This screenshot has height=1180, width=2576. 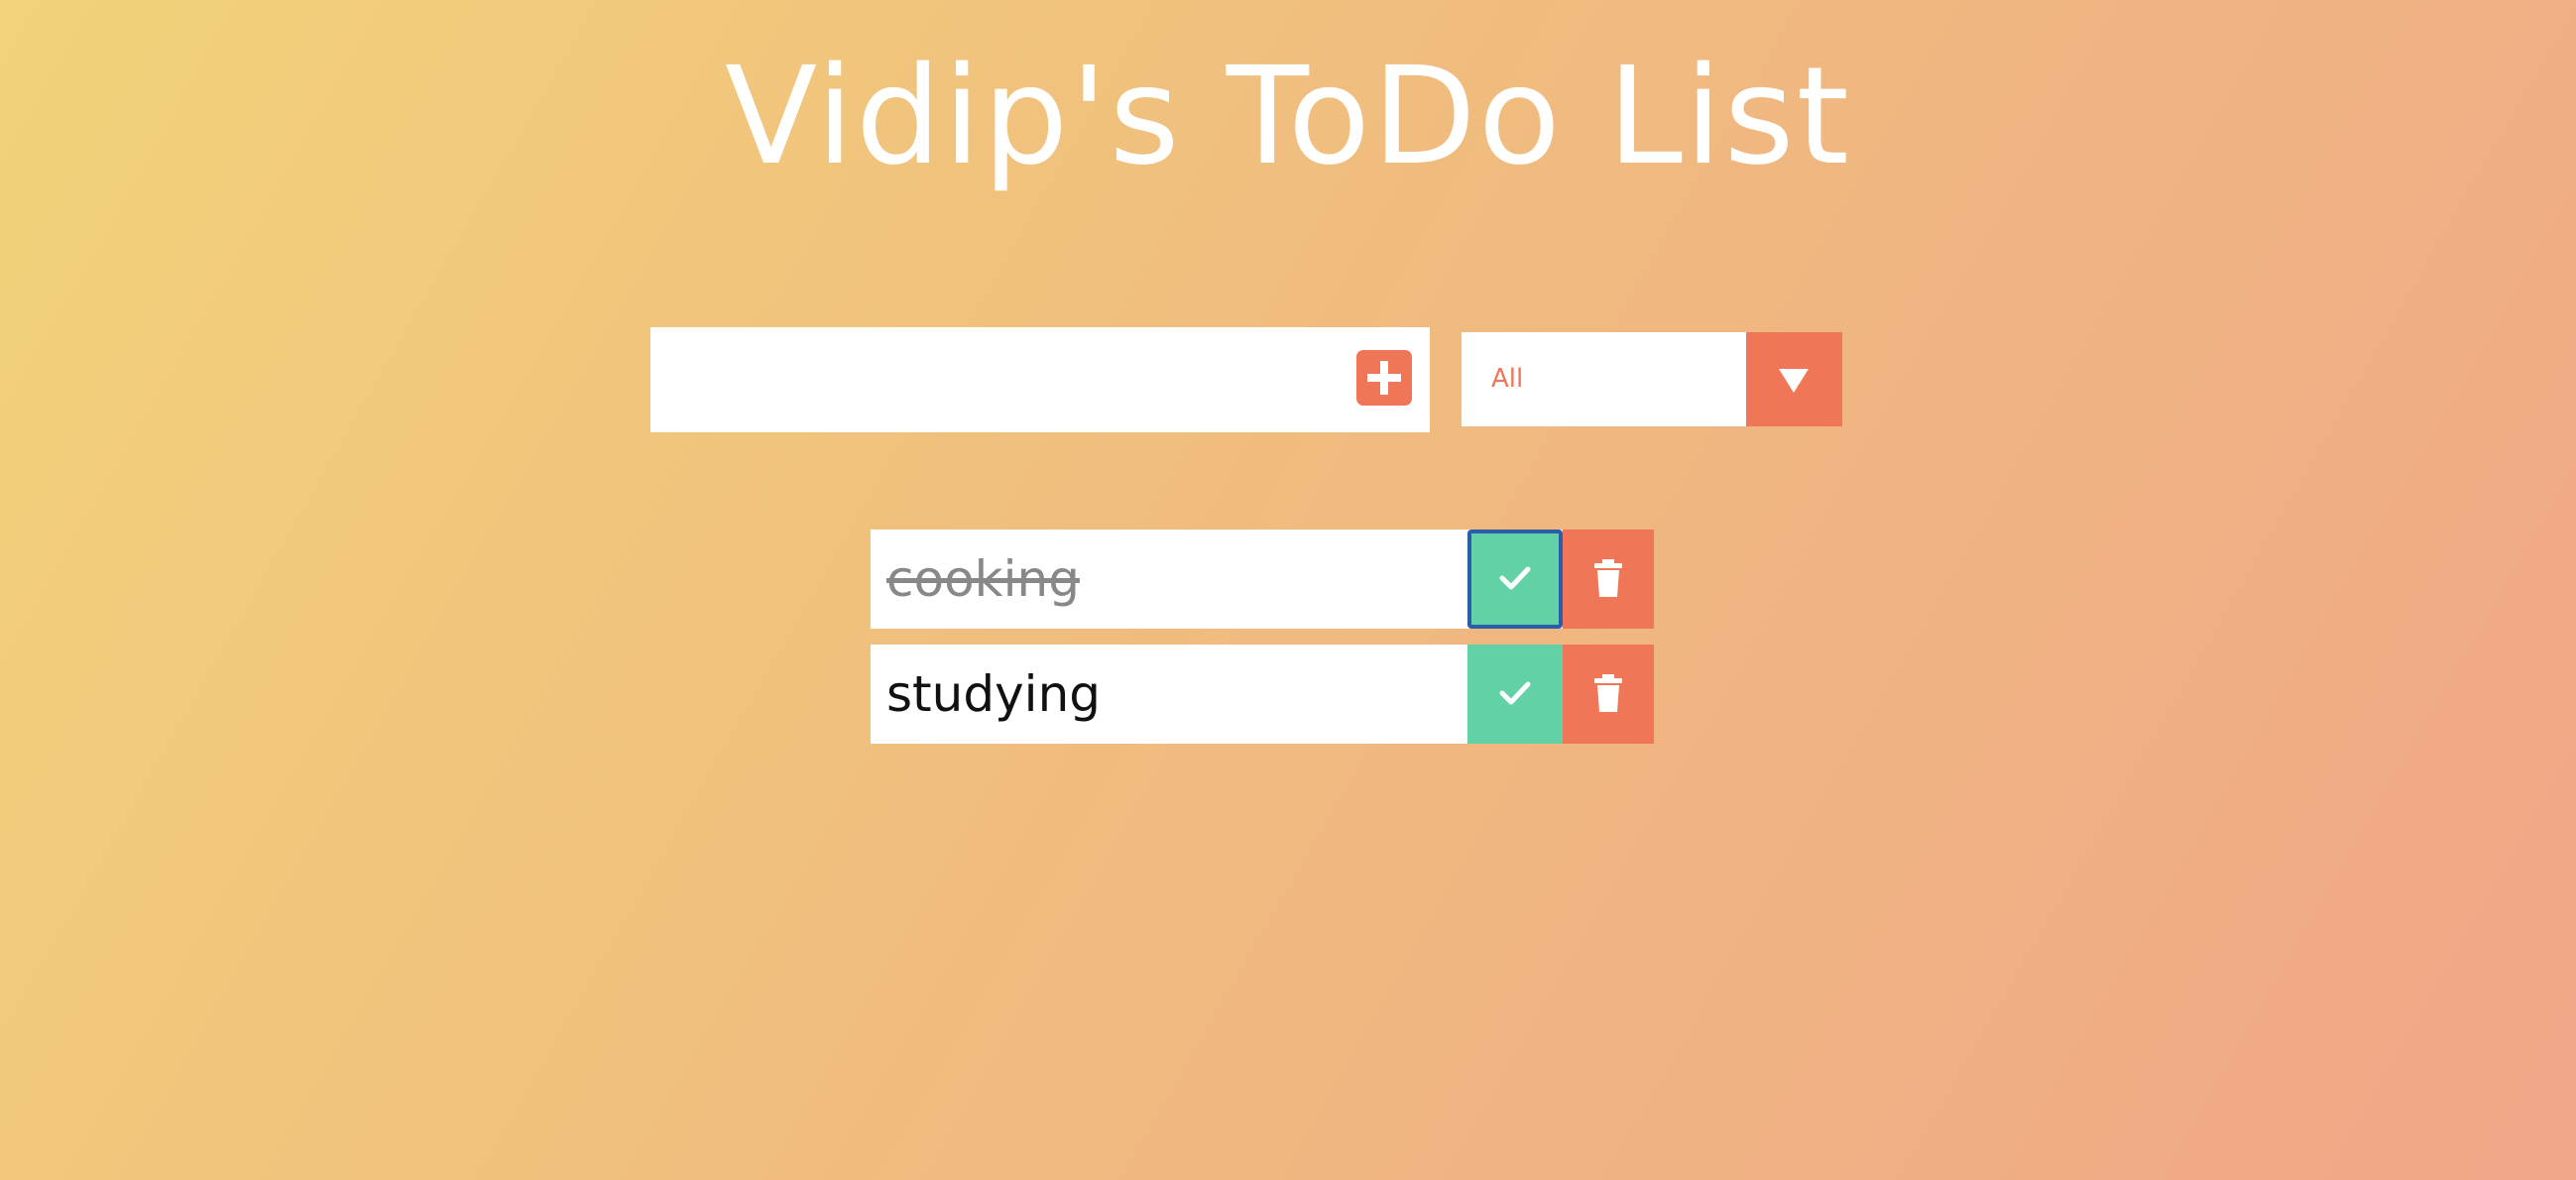 What do you see at coordinates (1262, 694) in the screenshot?
I see `todo-item: studying` at bounding box center [1262, 694].